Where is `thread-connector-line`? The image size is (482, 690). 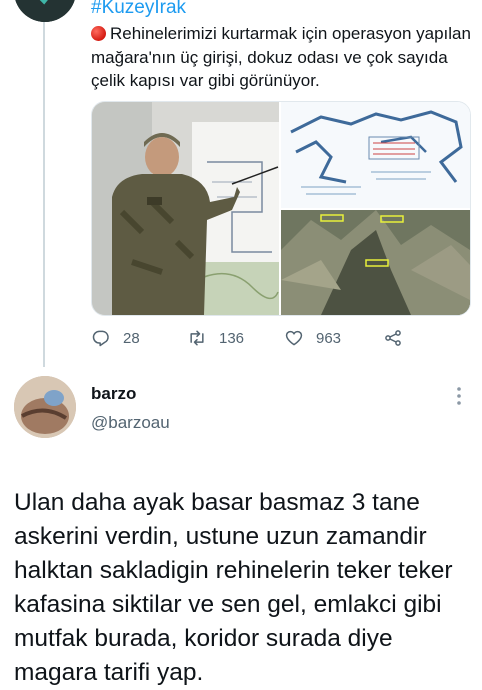
thread-connector-line is located at coordinates (44, 194).